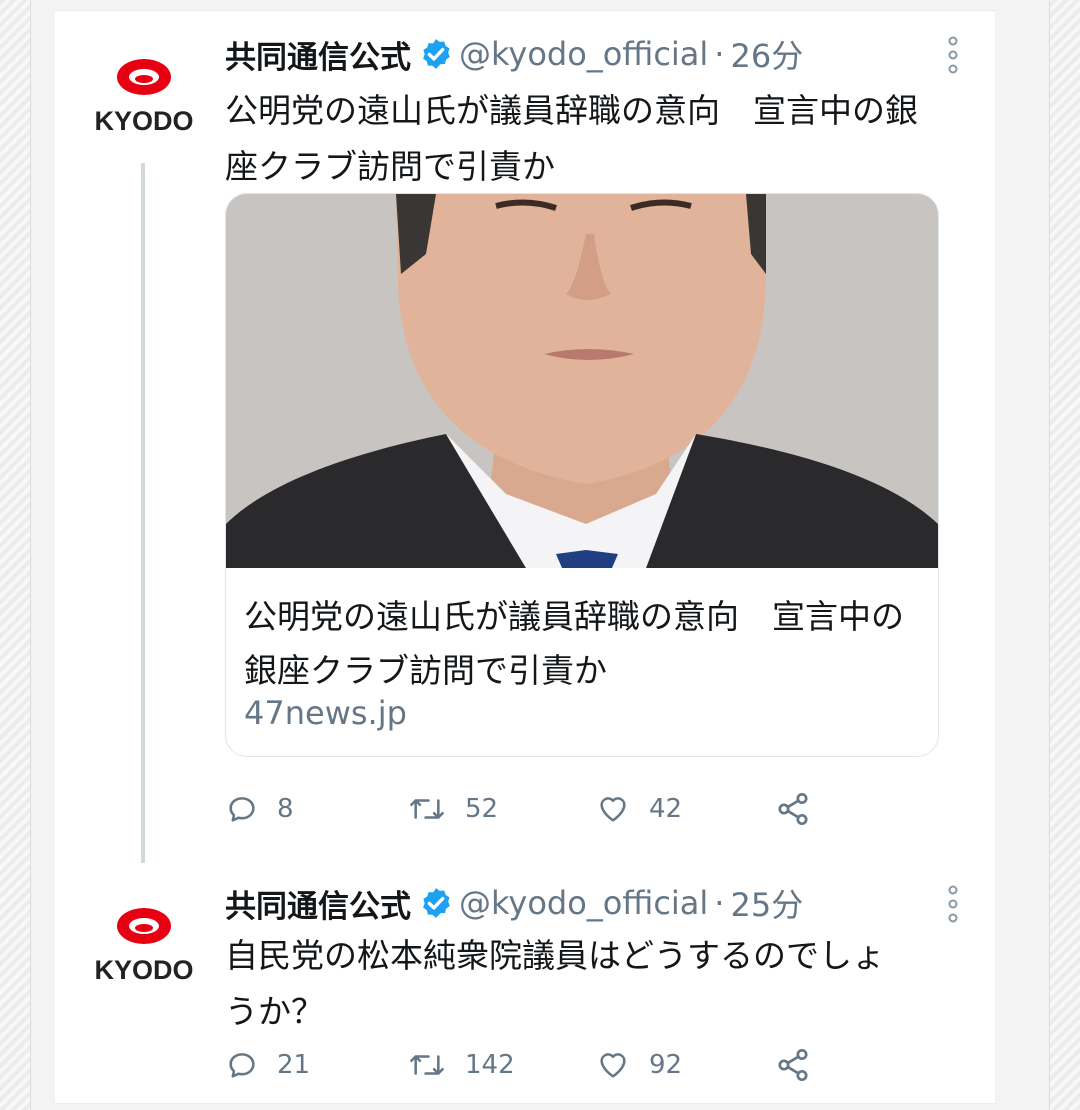 Image resolution: width=1080 pixels, height=1110 pixels. Describe the element at coordinates (482, 809) in the screenshot. I see `retweet-count: 52` at that location.